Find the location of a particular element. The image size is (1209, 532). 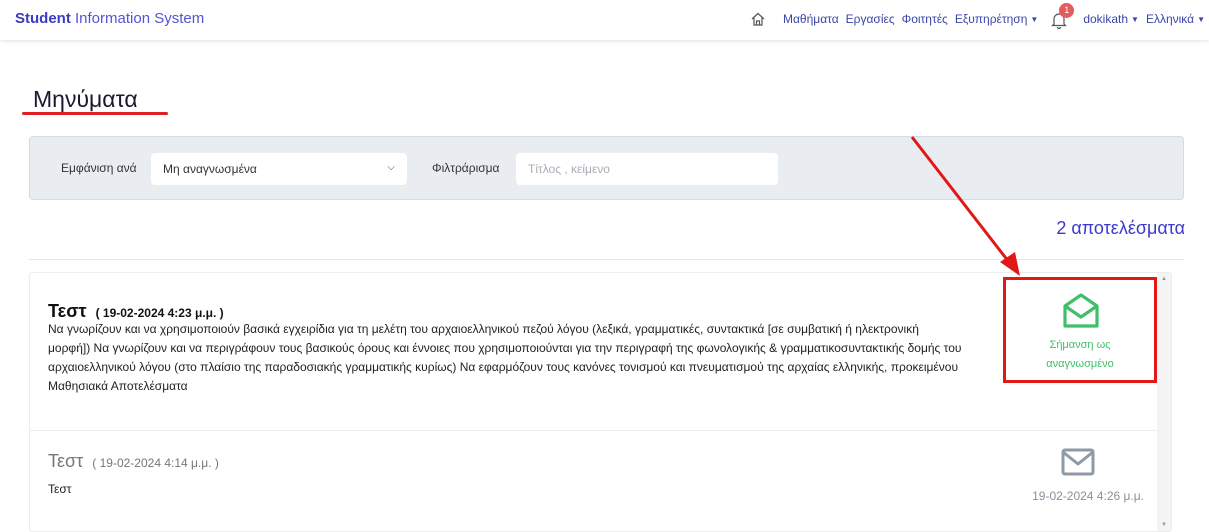

envelope-icon is located at coordinates (1078, 462).